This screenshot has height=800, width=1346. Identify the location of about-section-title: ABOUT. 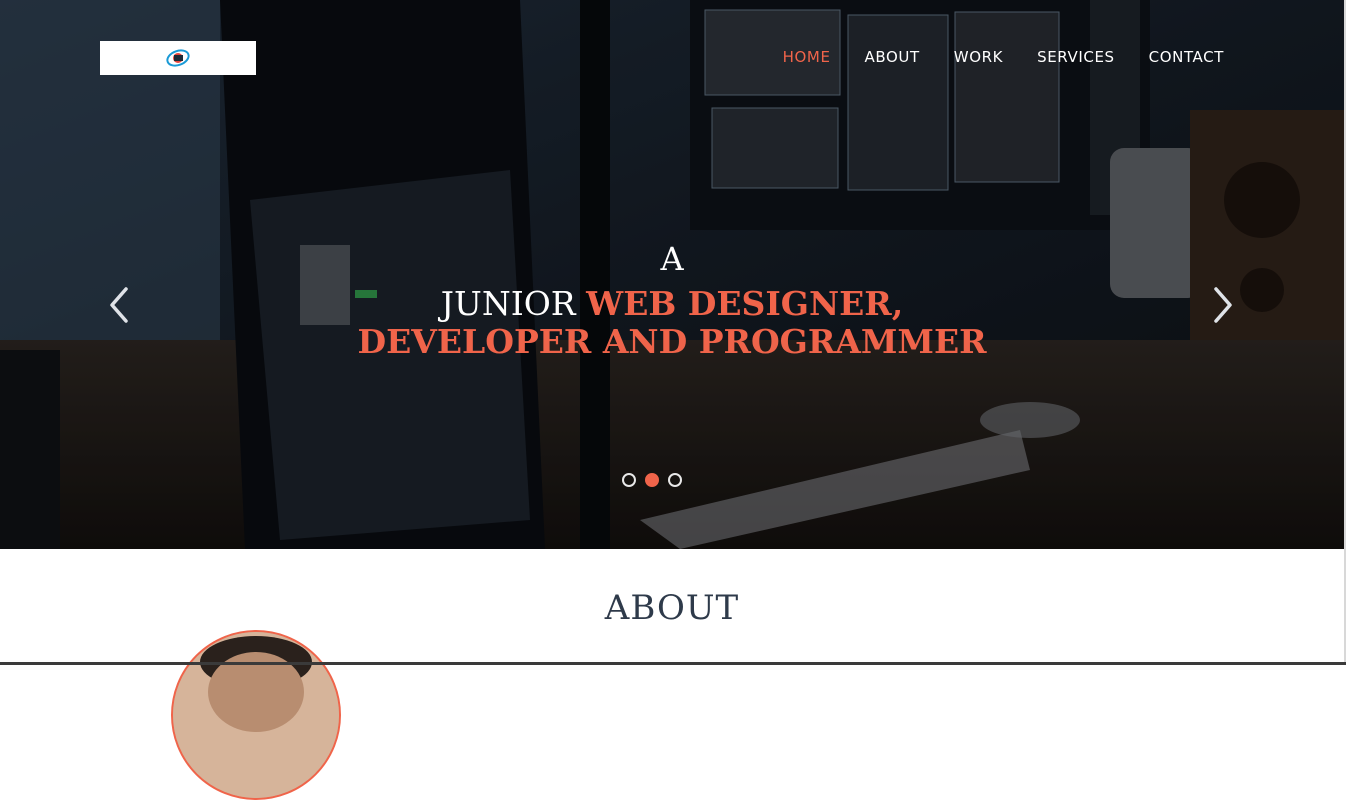
(672, 608).